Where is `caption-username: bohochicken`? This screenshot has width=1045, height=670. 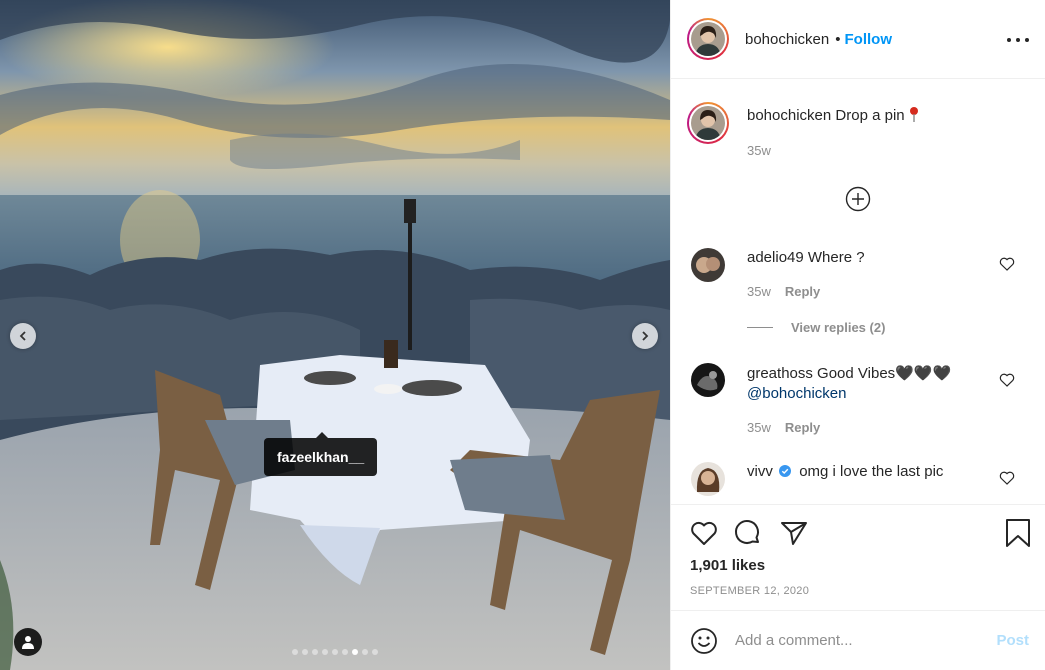 caption-username: bohochicken is located at coordinates (789, 115).